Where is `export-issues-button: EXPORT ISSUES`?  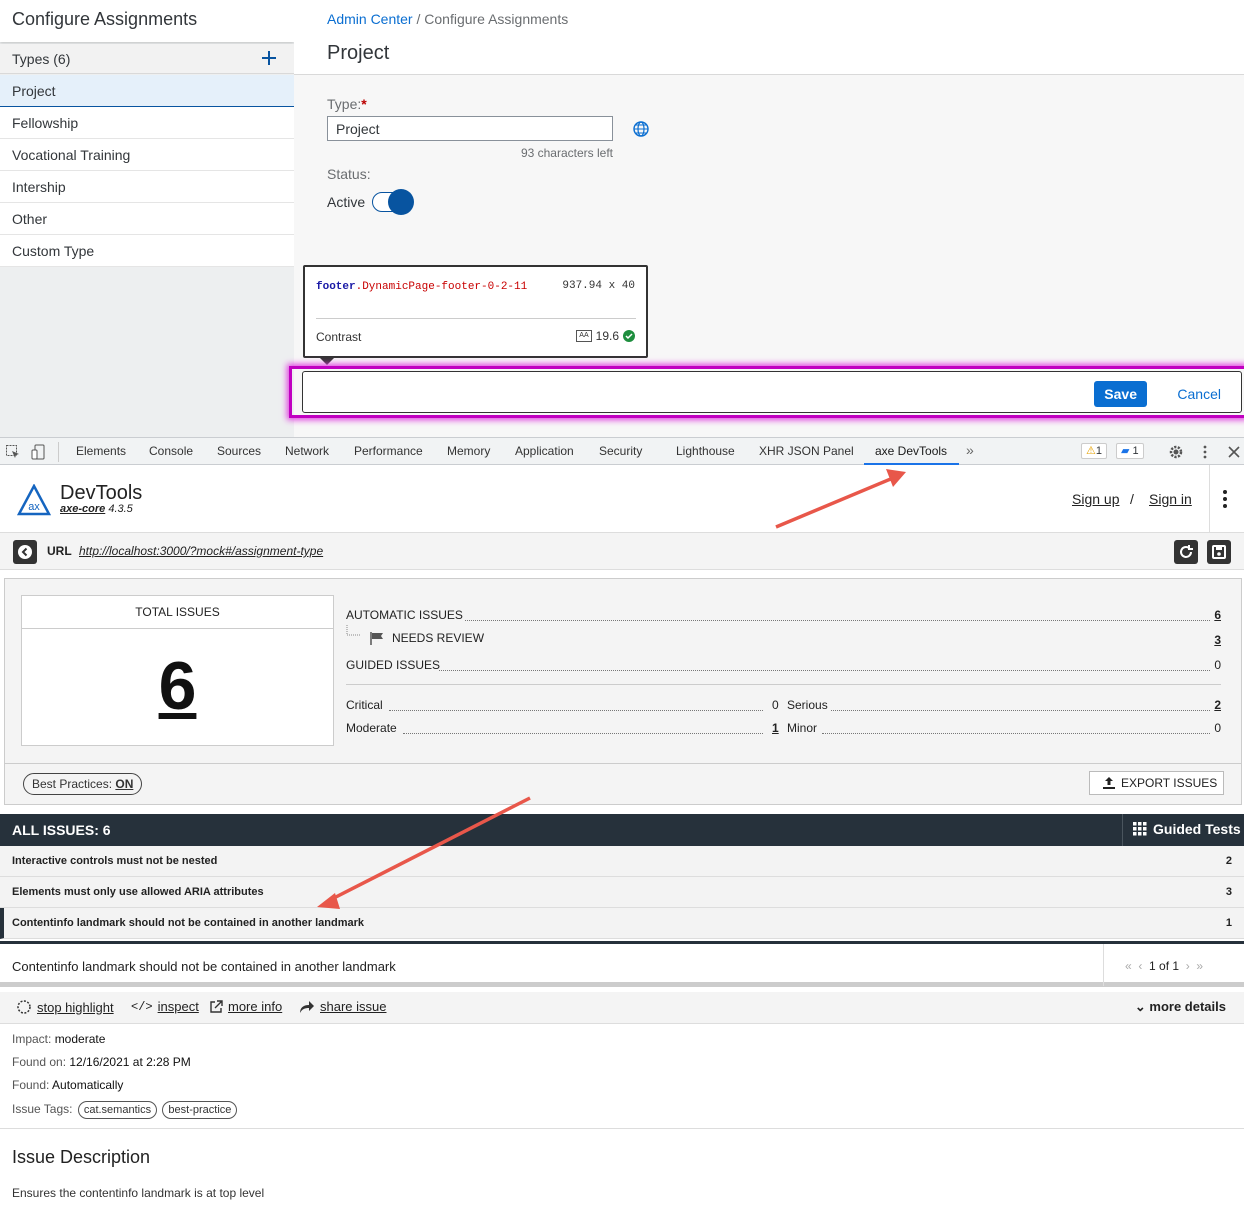 export-issues-button: EXPORT ISSUES is located at coordinates (1156, 783).